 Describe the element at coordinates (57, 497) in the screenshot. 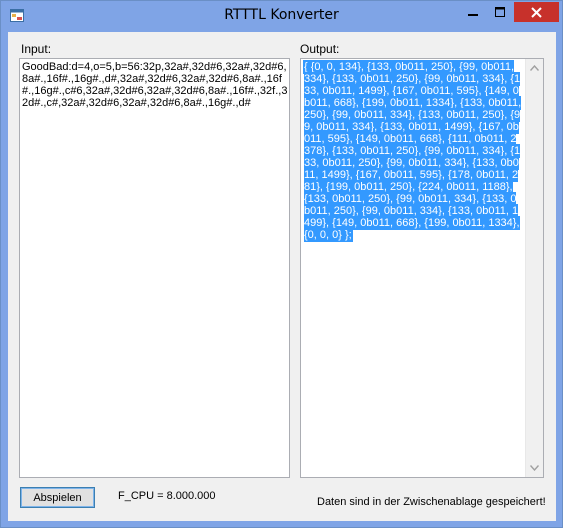

I see `play-button: Abspielen` at that location.